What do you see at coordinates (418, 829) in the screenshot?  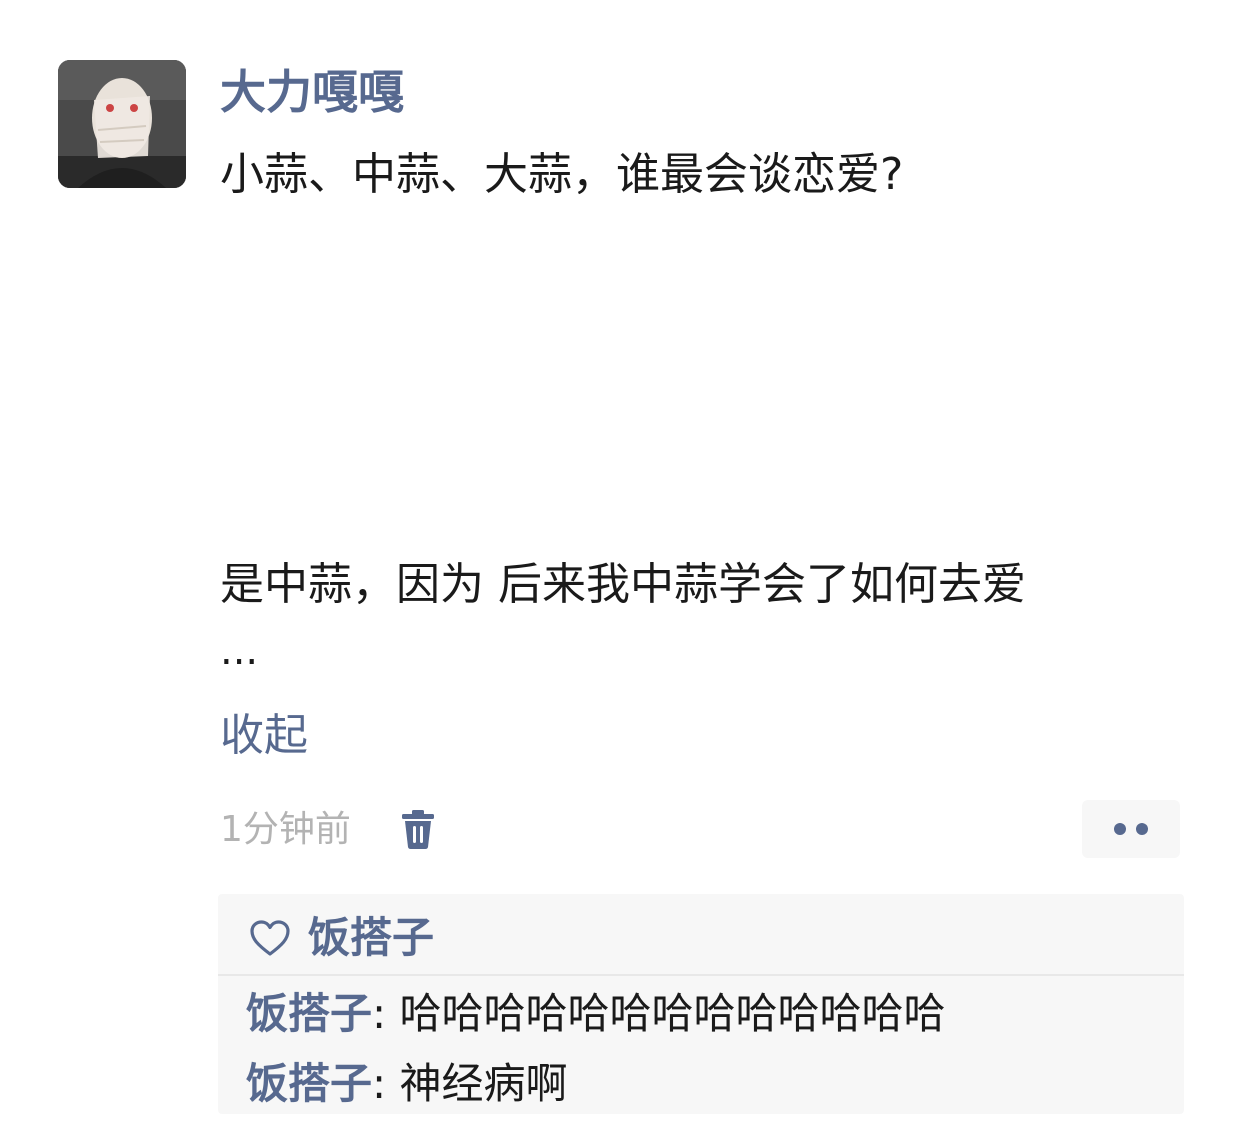 I see `trash-icon` at bounding box center [418, 829].